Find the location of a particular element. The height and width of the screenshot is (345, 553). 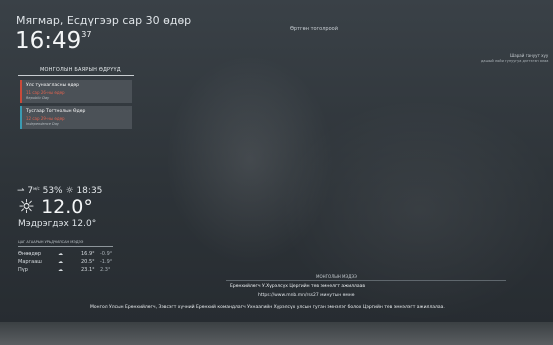

holiday-english: Independence Day is located at coordinates (42, 124).